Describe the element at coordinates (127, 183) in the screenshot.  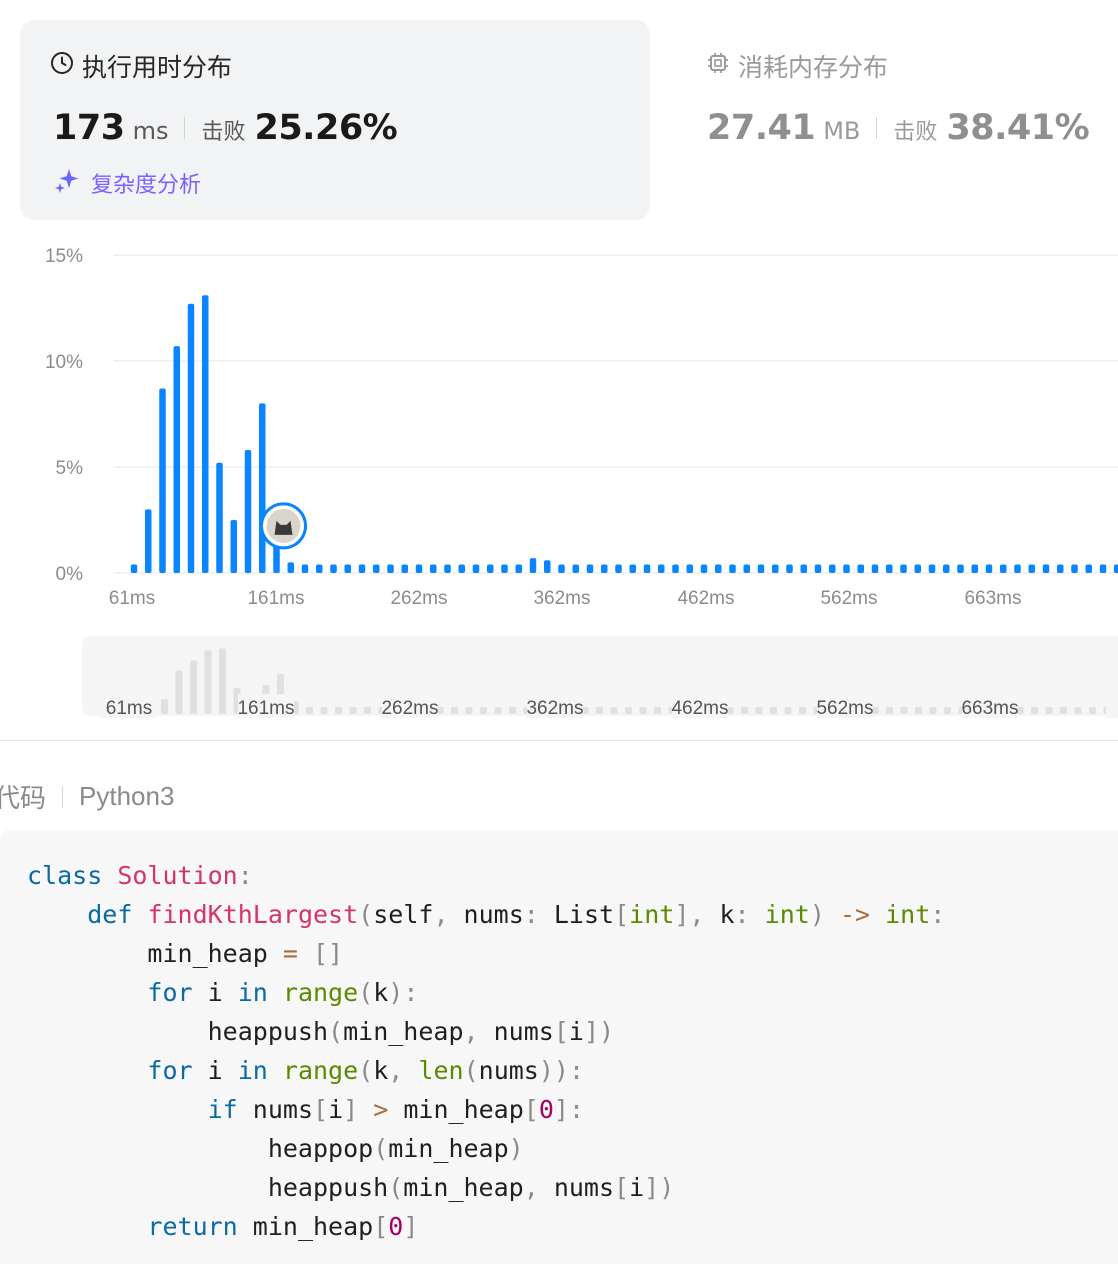
I see `complexity-analysis-button: 复杂度分析` at that location.